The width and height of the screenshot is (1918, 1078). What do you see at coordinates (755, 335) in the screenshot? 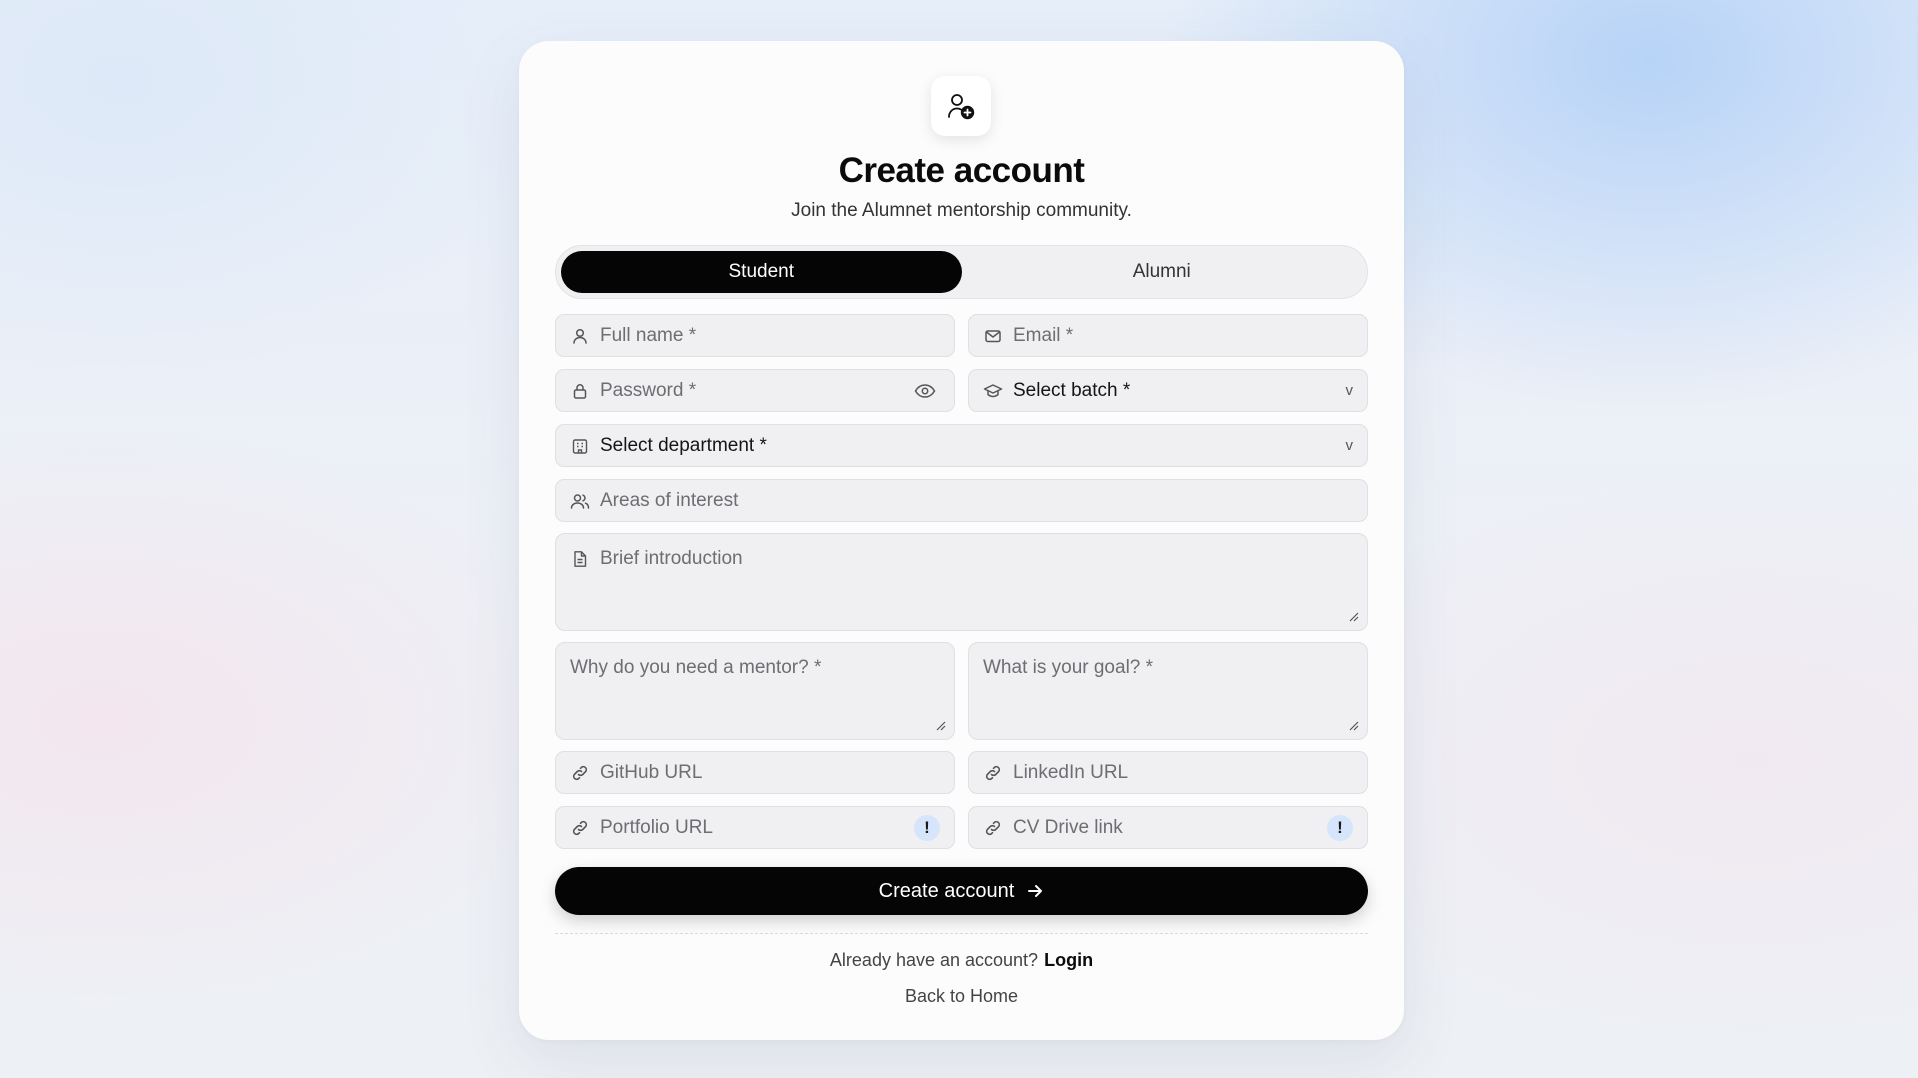
I see `full-name-input: Full name *` at bounding box center [755, 335].